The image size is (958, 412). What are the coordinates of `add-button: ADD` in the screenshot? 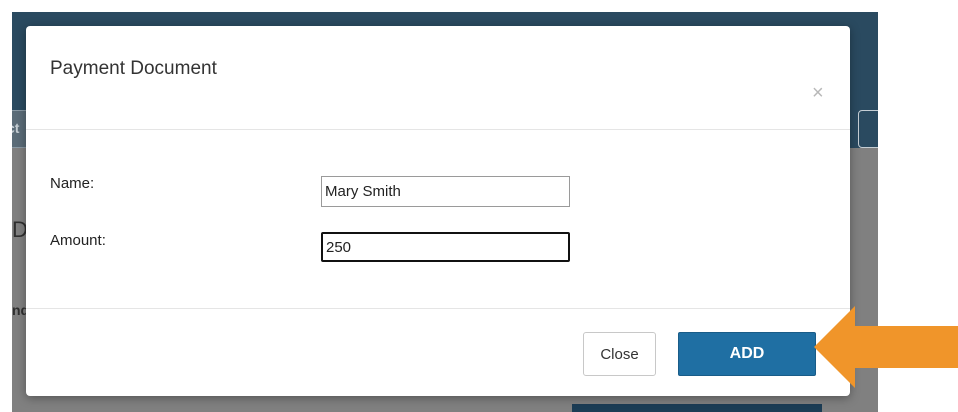 It's located at (747, 354).